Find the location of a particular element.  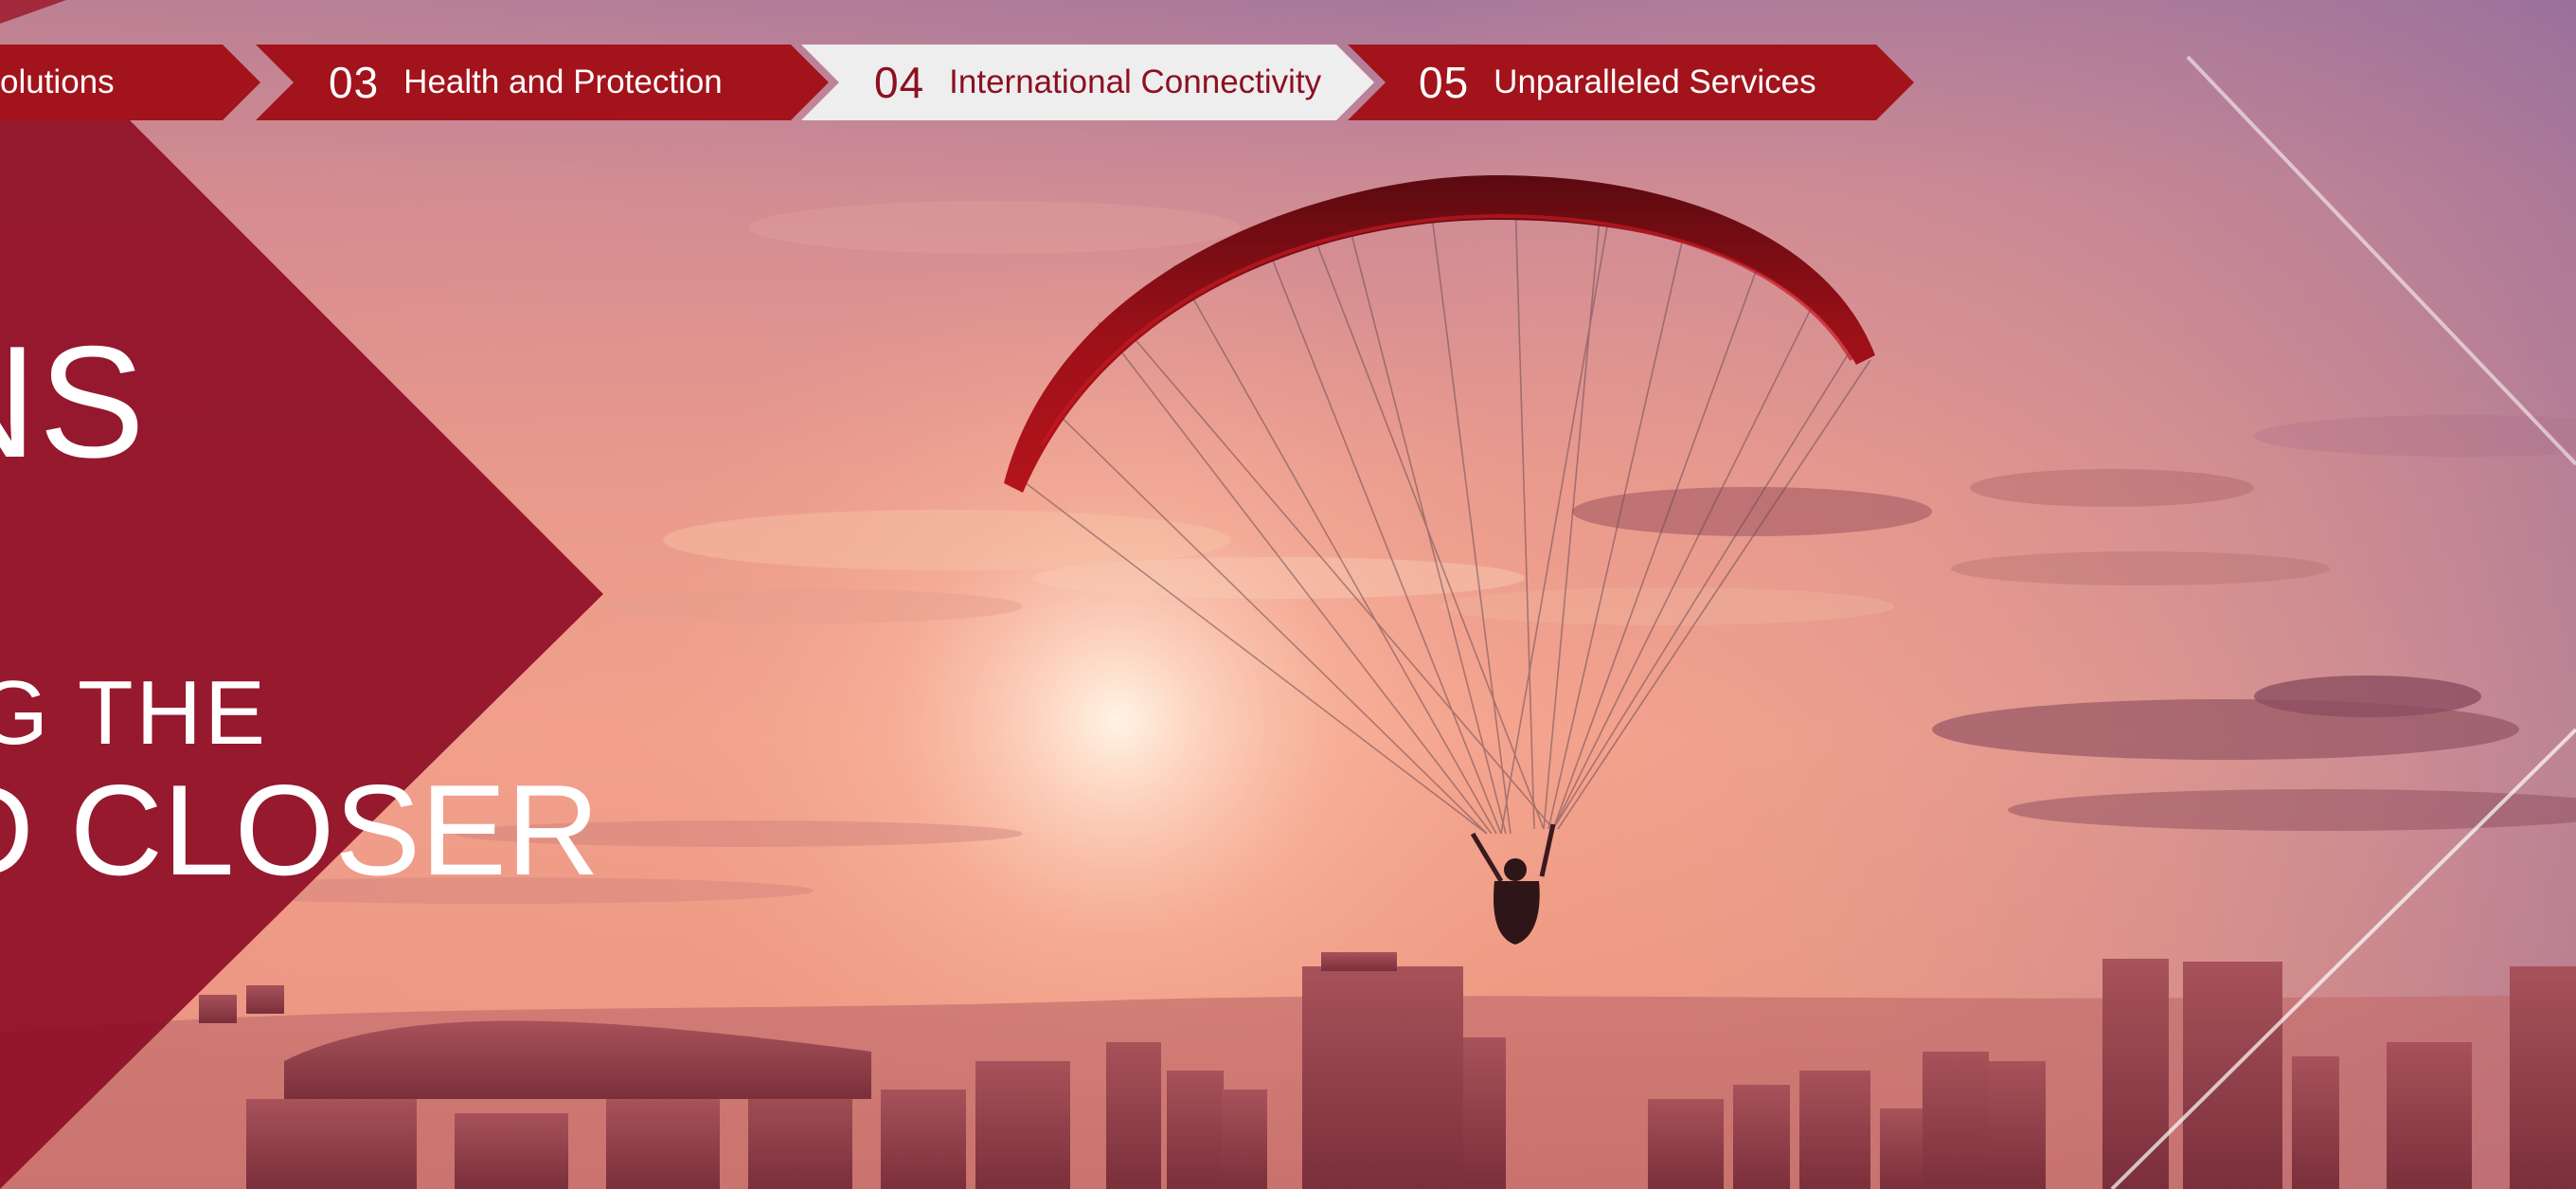

tab-unparalleled-services: 05 Unparalleled Services is located at coordinates (1631, 82).